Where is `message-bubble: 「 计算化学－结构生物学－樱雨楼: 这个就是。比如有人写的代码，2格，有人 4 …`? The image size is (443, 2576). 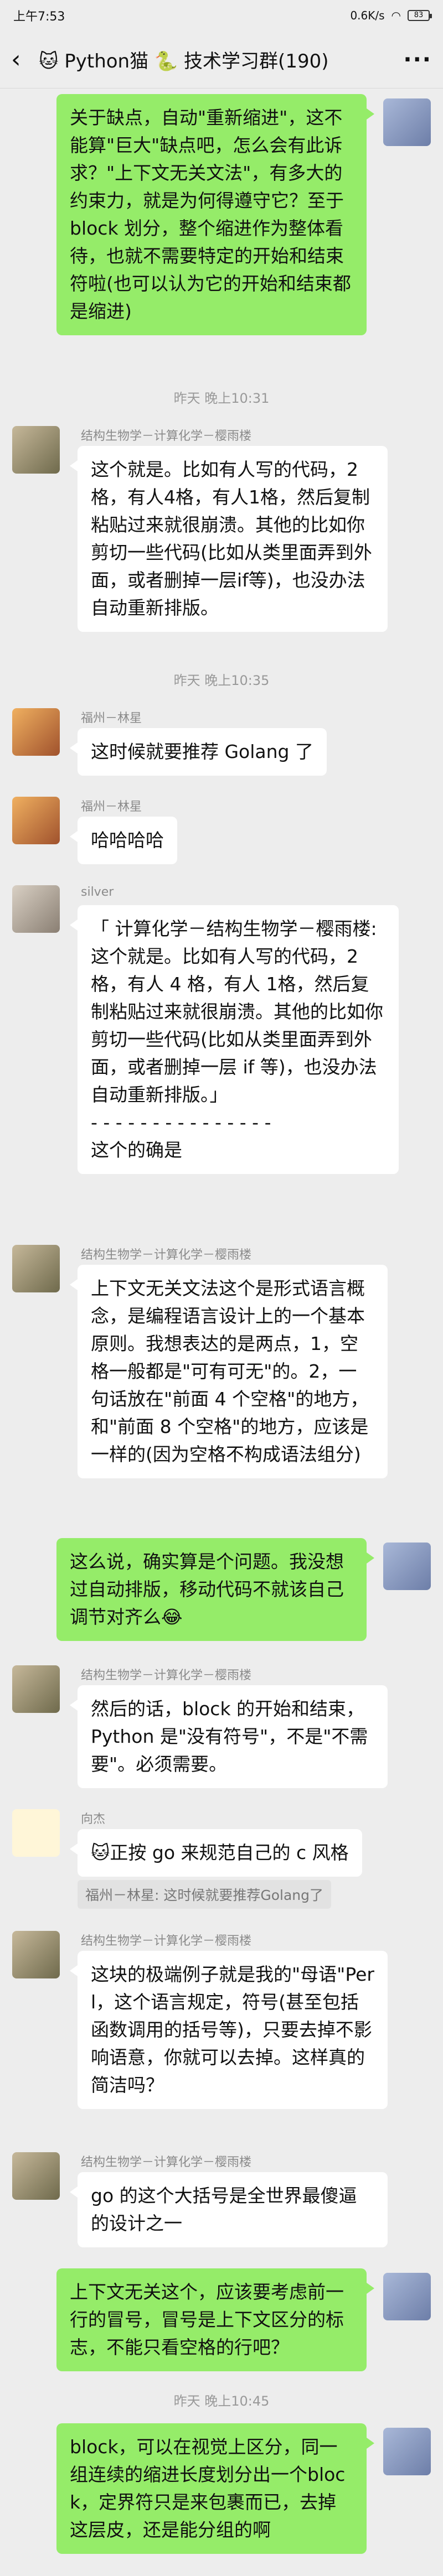
message-bubble: 「 计算化学－结构生物学－樱雨楼: 这个就是。比如有人写的代码，2格，有人 4 … is located at coordinates (234, 1039).